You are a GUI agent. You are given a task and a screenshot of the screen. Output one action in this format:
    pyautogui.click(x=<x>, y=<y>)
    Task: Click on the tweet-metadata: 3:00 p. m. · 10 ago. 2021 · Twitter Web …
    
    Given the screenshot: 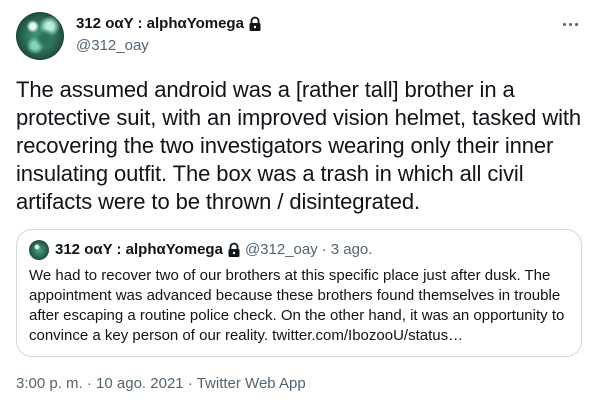 What is the action you would take?
    pyautogui.click(x=161, y=384)
    